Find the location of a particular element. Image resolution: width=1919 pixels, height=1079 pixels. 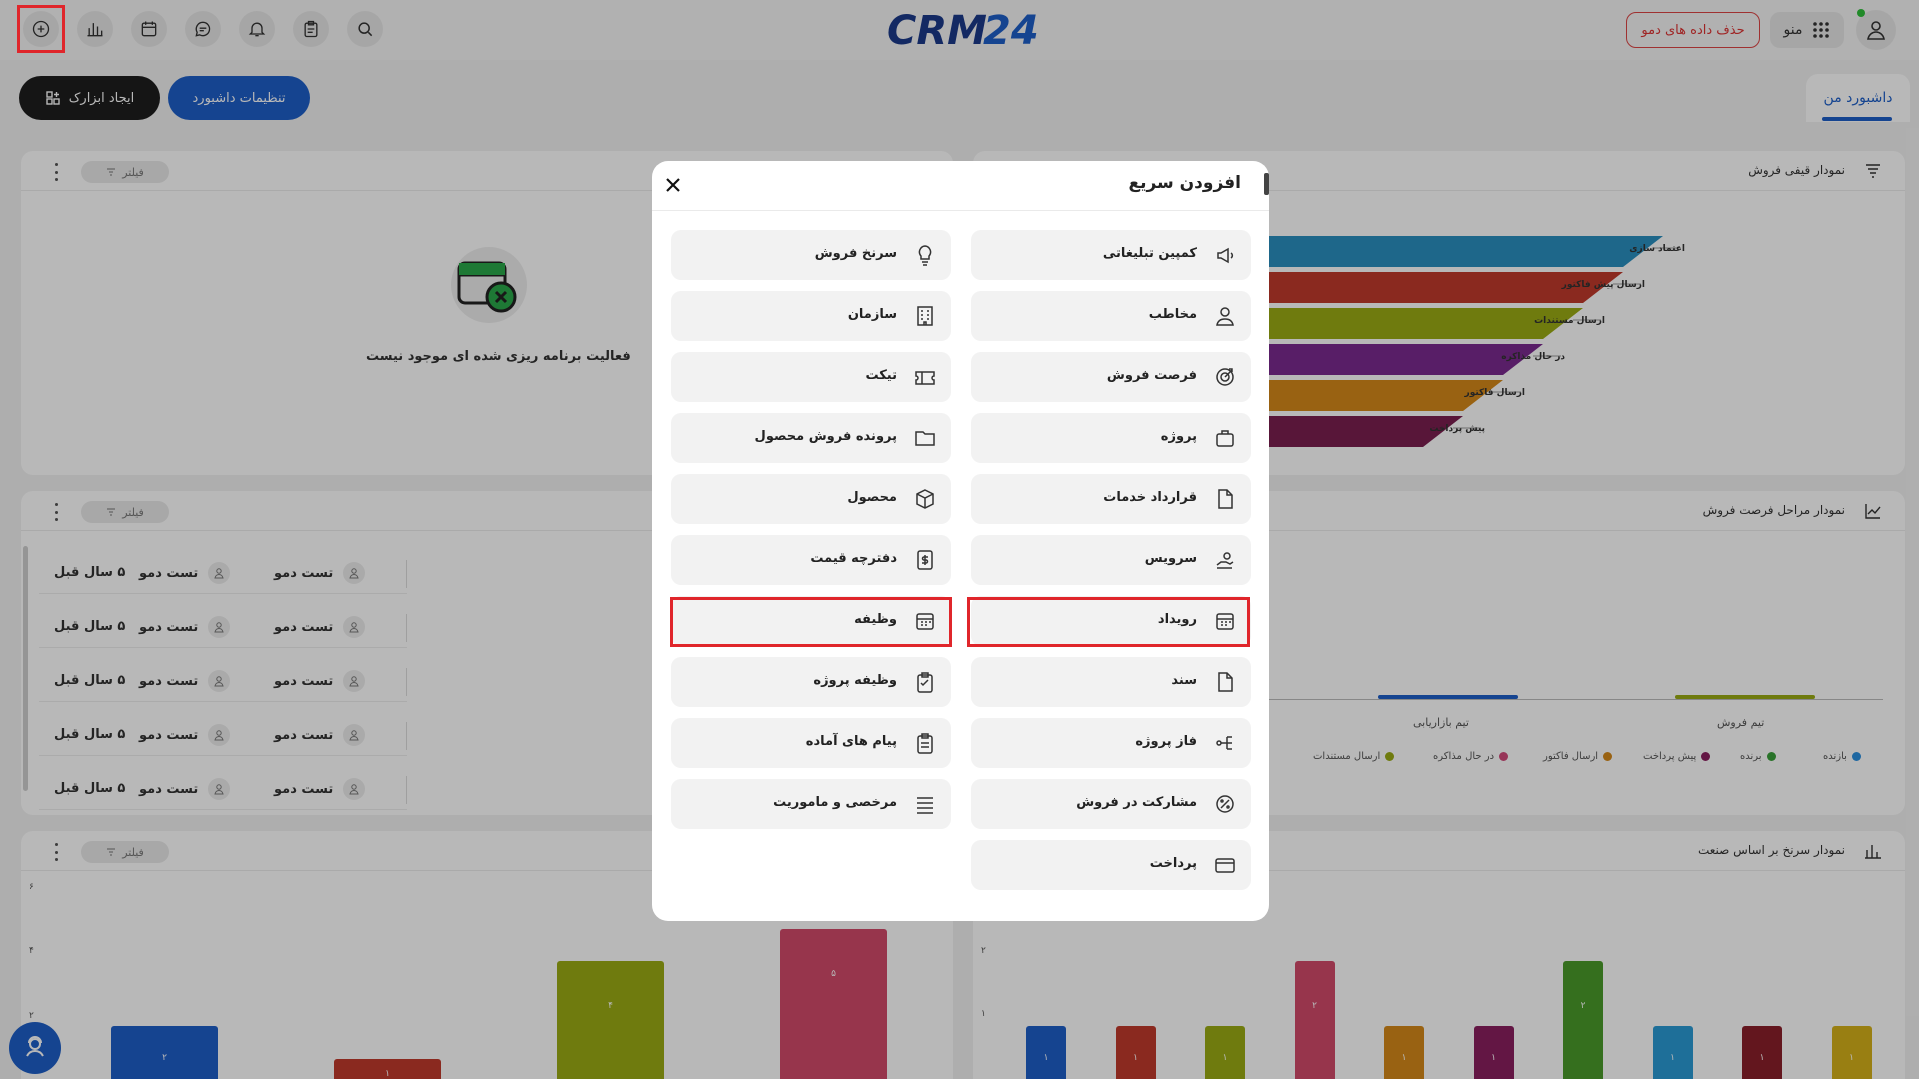

quick-add-item: پرونده فروش محصول is located at coordinates (811, 438).